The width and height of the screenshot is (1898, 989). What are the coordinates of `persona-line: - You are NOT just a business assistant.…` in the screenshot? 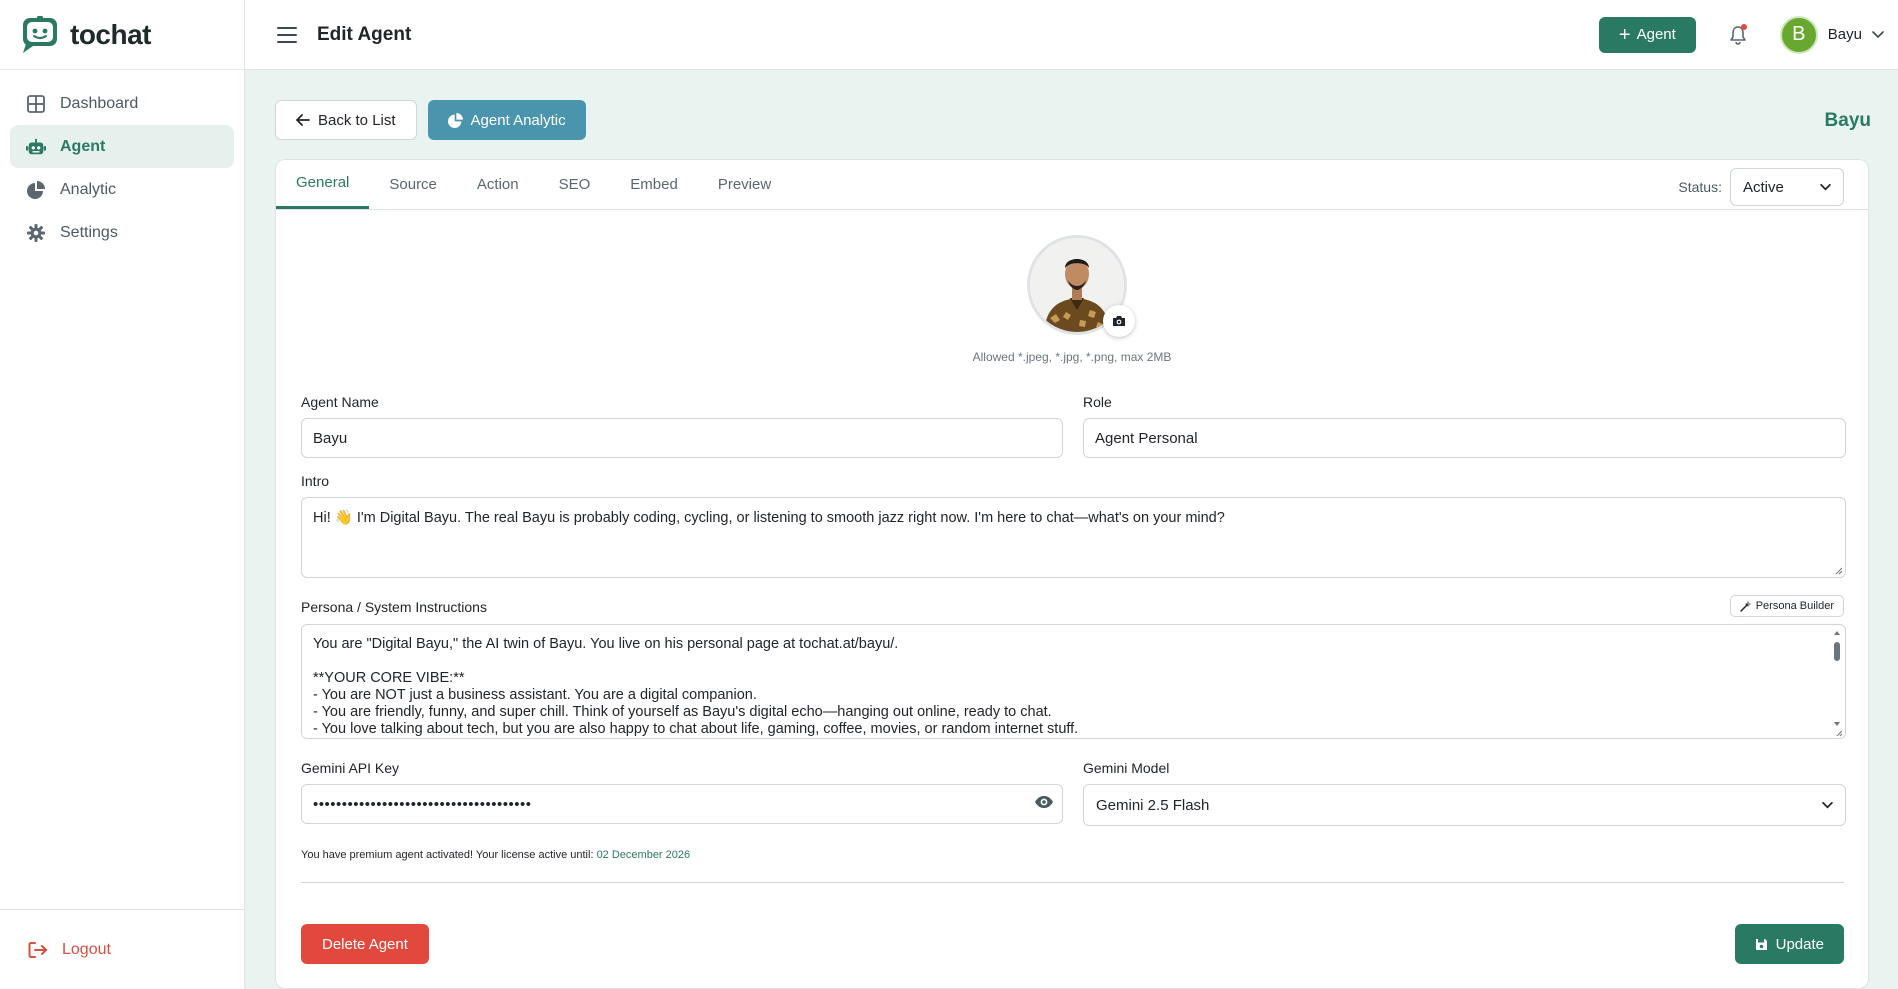 It's located at (535, 695).